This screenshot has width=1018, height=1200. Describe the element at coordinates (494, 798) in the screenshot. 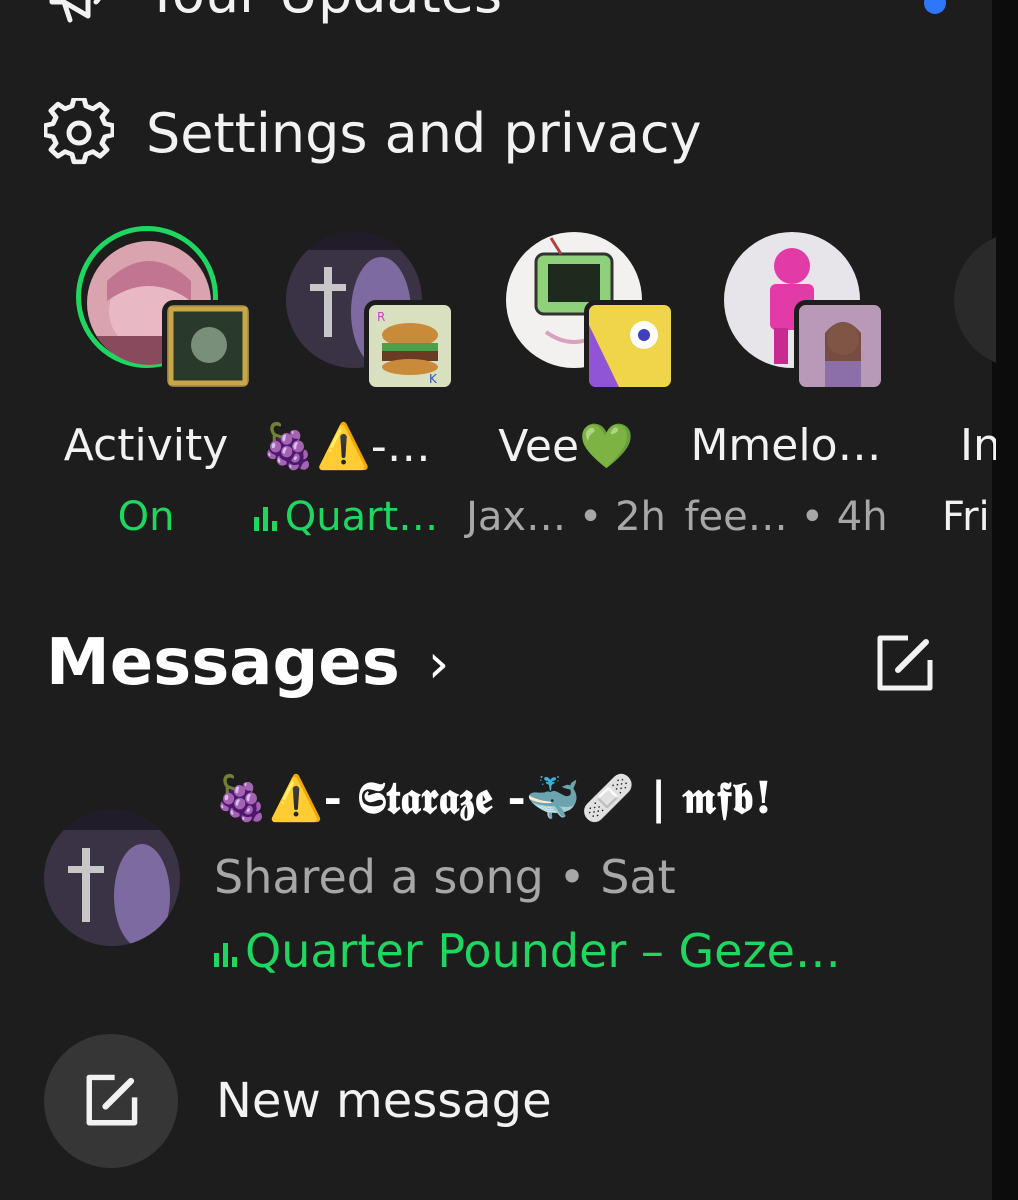

I see `conversation-name: 🍇⚠️- 𝕾𝖙𝖆𝖗𝖆𝖟𝖊 -🐳🩹 | 𝖒𝖋𝖇!` at that location.